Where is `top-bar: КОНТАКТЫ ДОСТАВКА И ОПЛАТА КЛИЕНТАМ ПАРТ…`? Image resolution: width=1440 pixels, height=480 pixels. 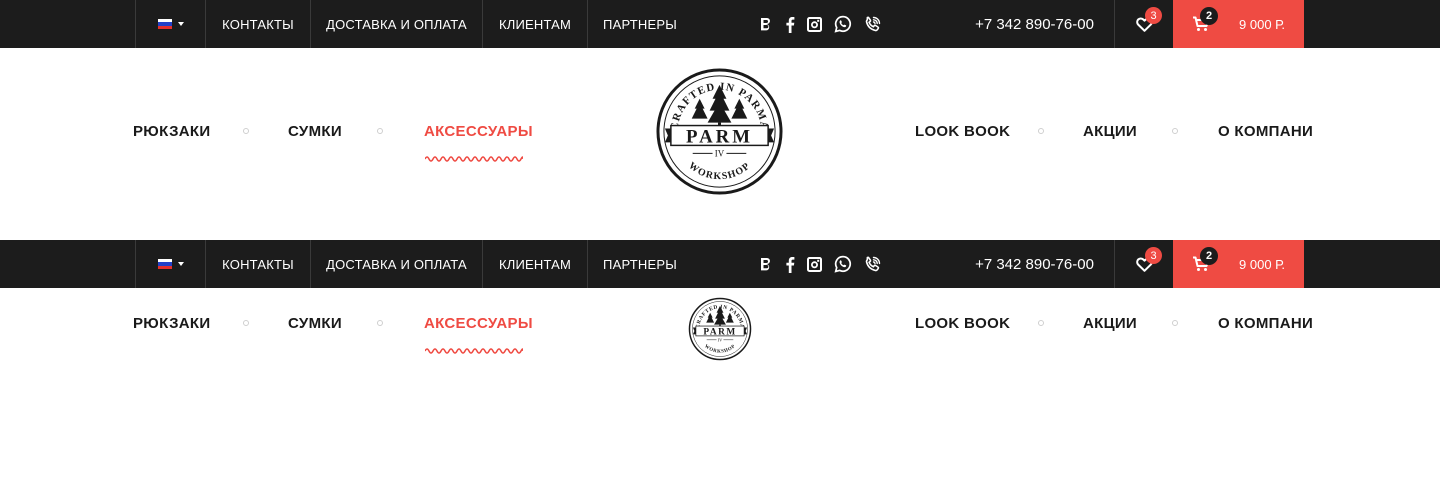 top-bar: КОНТАКТЫ ДОСТАВКА И ОПЛАТА КЛИЕНТАМ ПАРТ… is located at coordinates (720, 24).